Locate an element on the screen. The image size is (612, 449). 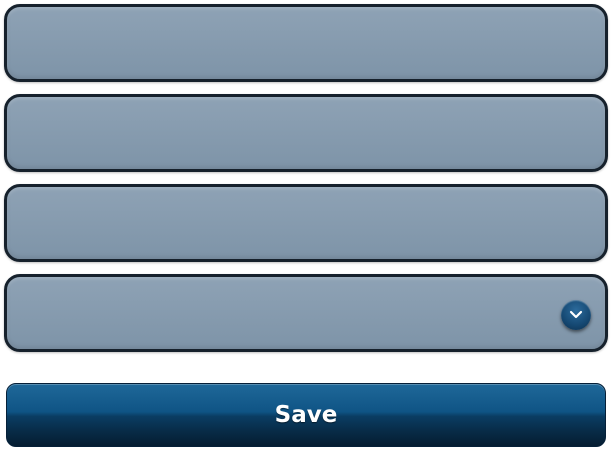
save-button: Save is located at coordinates (306, 415).